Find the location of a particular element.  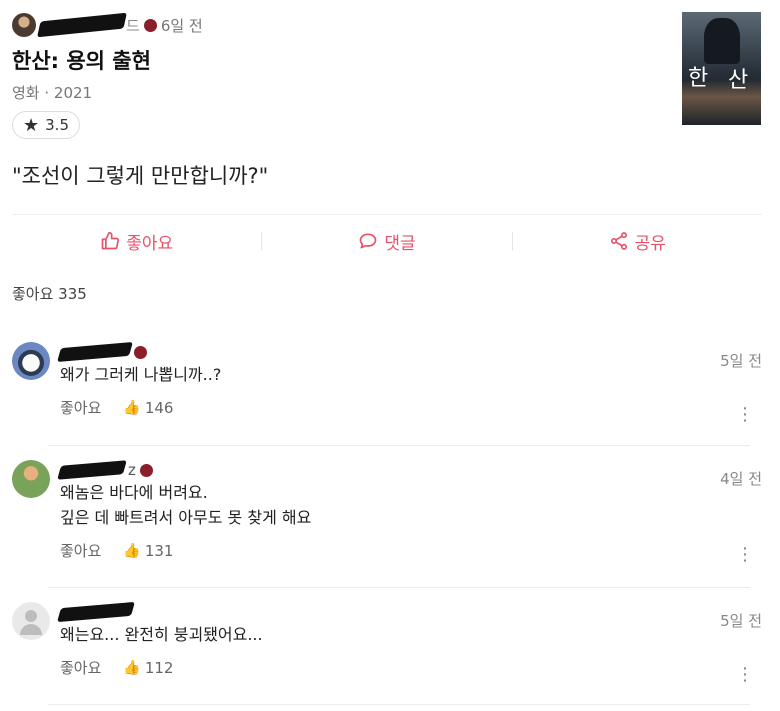

speech-bubble-icon is located at coordinates (368, 241).